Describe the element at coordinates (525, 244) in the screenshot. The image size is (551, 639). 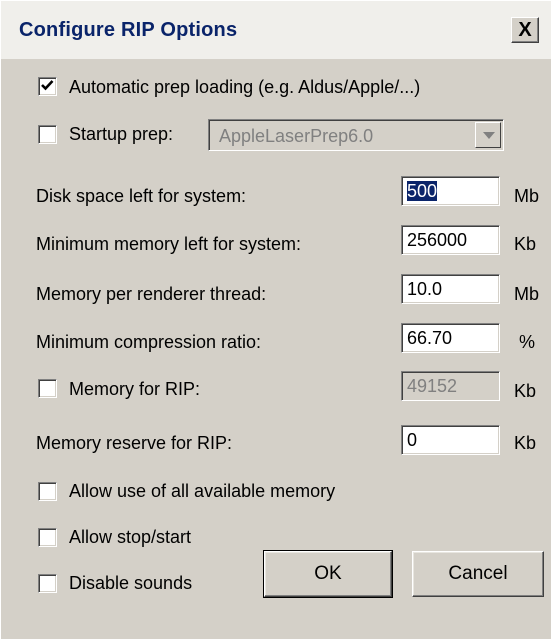
I see `min-memory-unit: Kb` at that location.